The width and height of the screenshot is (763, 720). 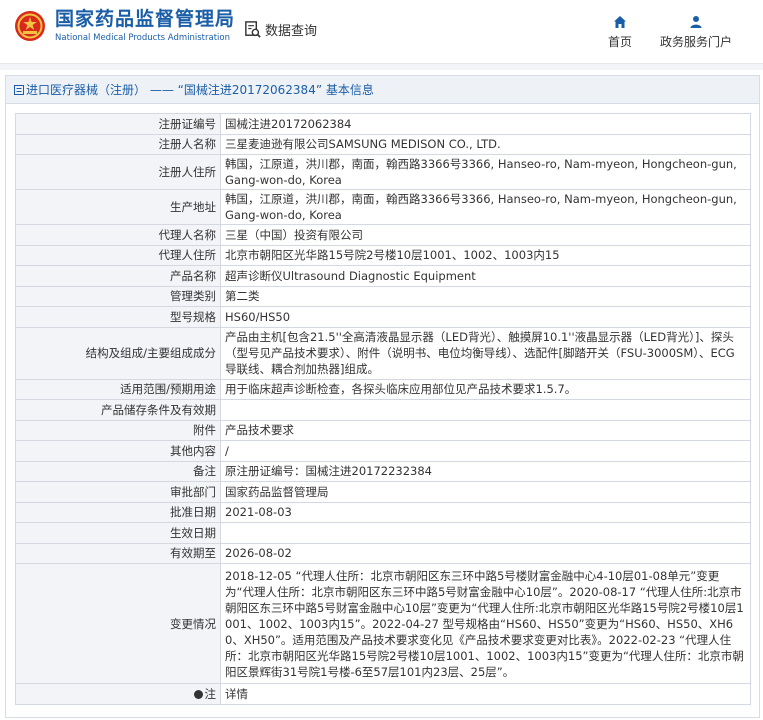 What do you see at coordinates (118, 492) in the screenshot?
I see `row-label: 审批部门` at bounding box center [118, 492].